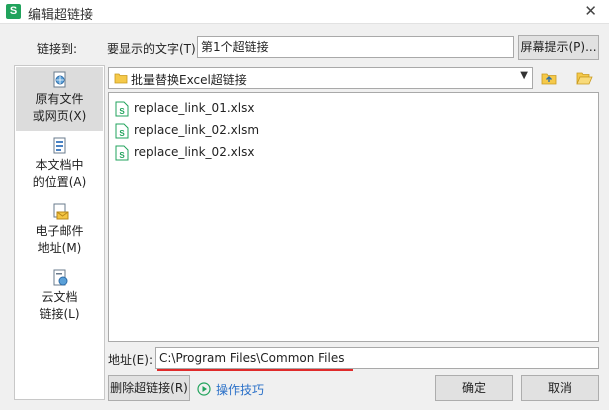 This screenshot has height=410, width=609. What do you see at coordinates (304, 12) in the screenshot?
I see `title-bar: S 编辑超链接 ✕` at bounding box center [304, 12].